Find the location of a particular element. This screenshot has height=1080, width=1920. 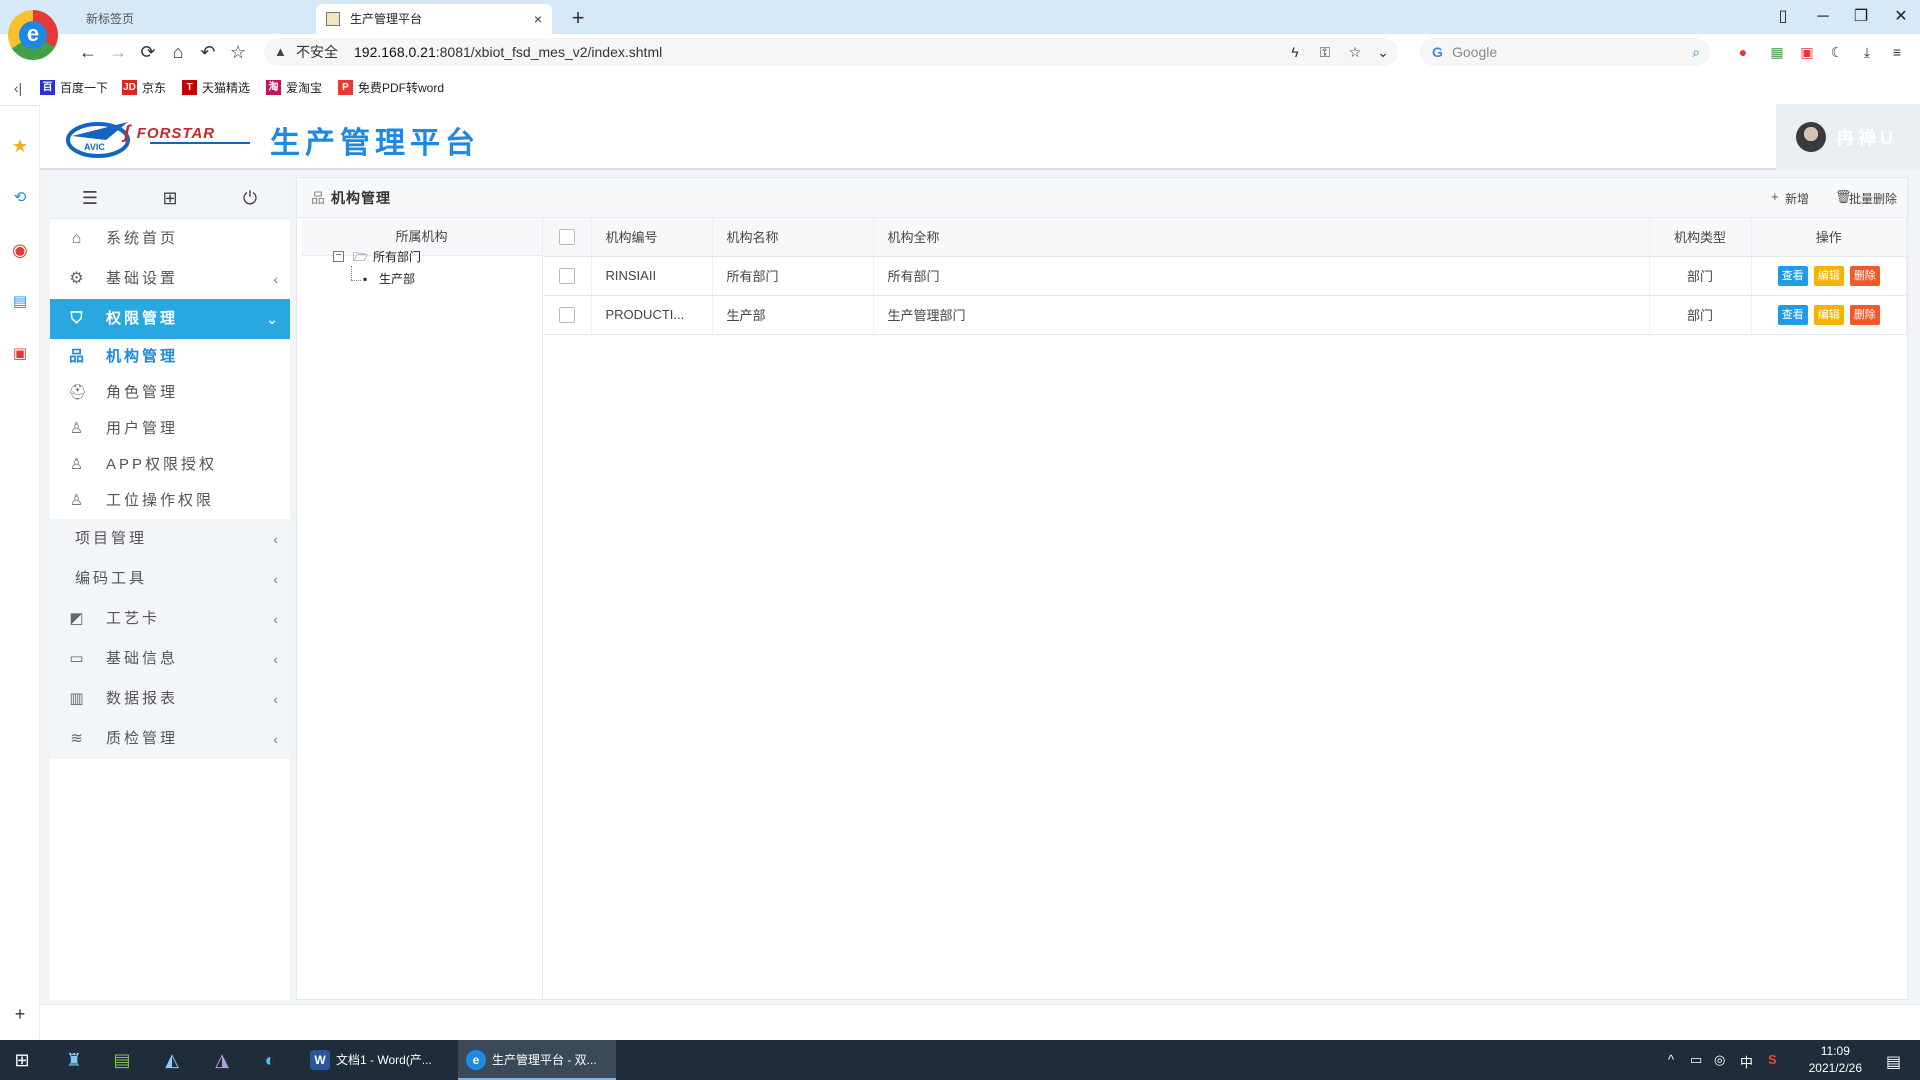

batch-delete-button: 🗑 批量删除 is located at coordinates (1866, 198).